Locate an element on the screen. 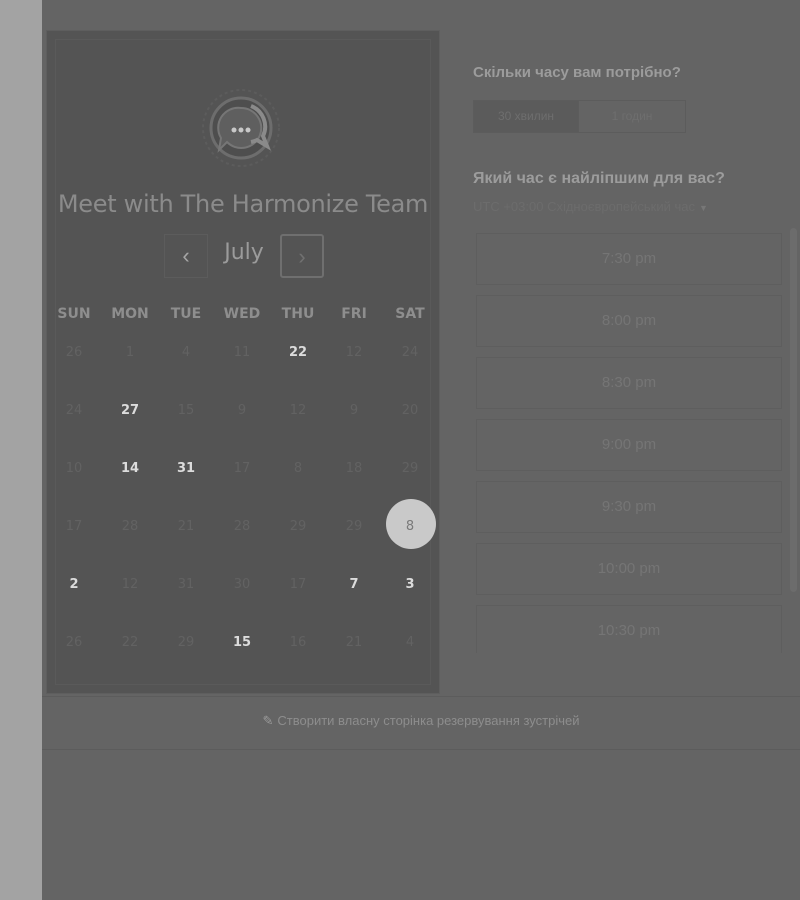 The width and height of the screenshot is (800, 900). time-slot: 9:00 pm is located at coordinates (629, 445).